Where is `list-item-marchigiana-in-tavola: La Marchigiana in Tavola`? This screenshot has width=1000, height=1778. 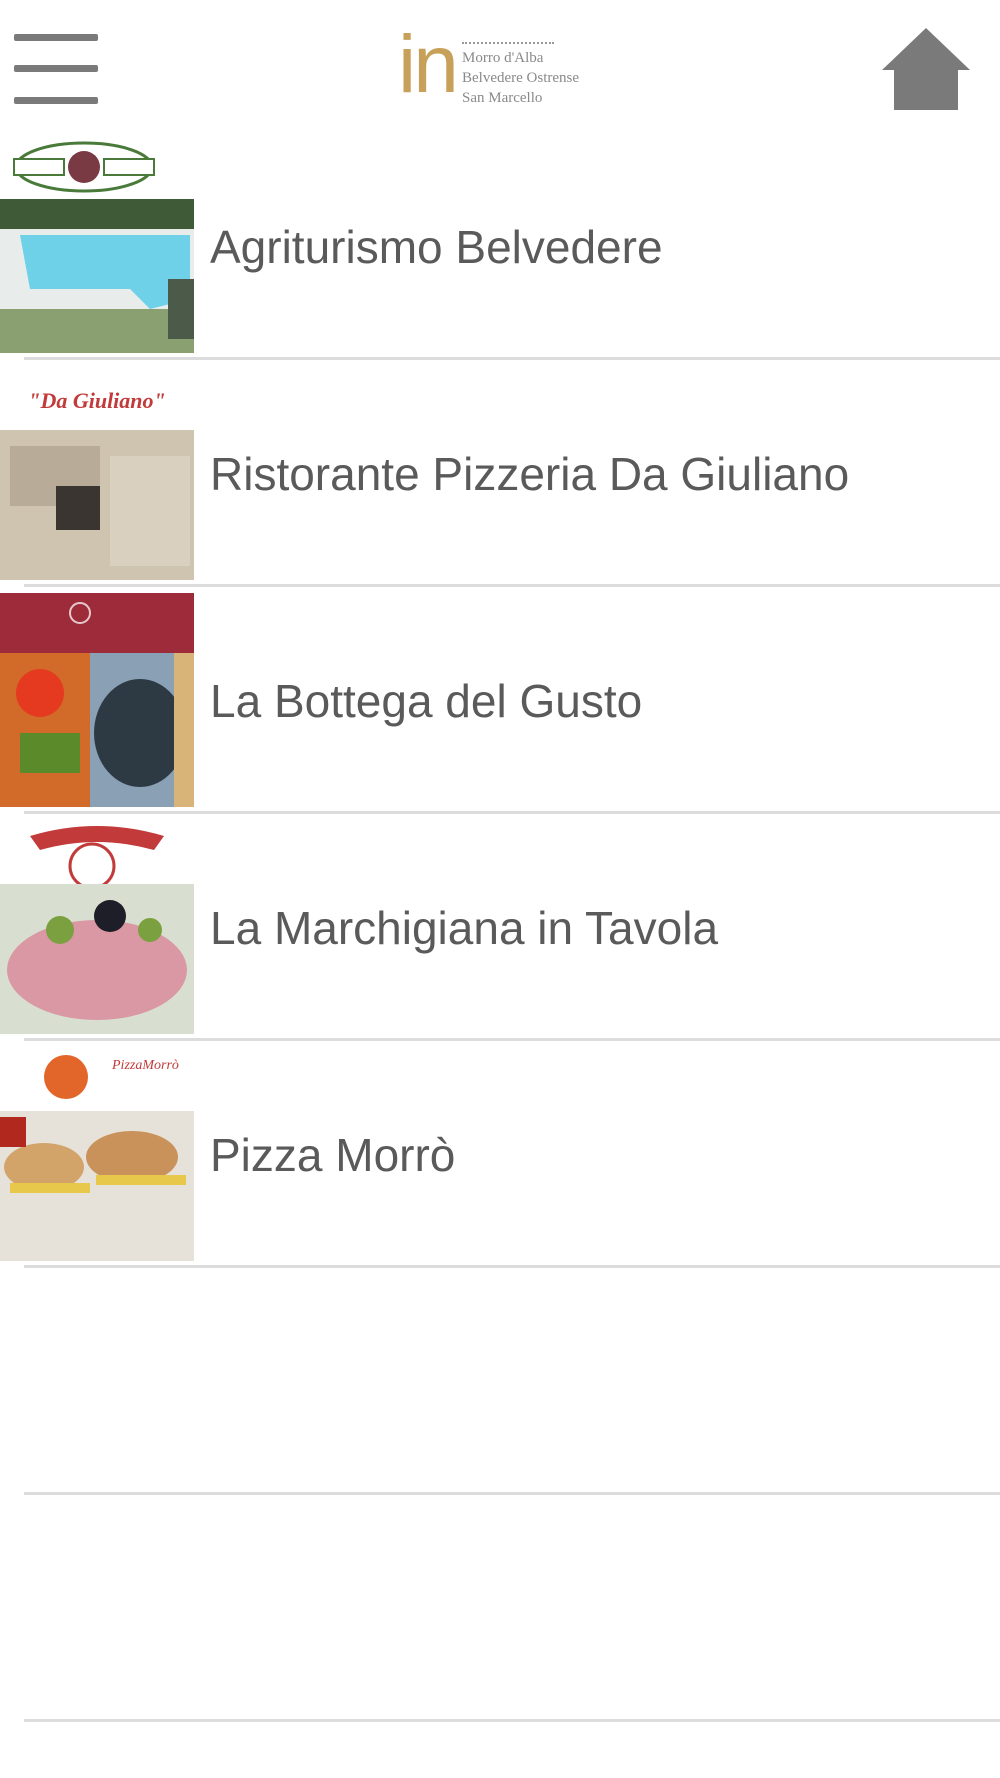
list-item-marchigiana-in-tavola: La Marchigiana in Tavola is located at coordinates (500, 927).